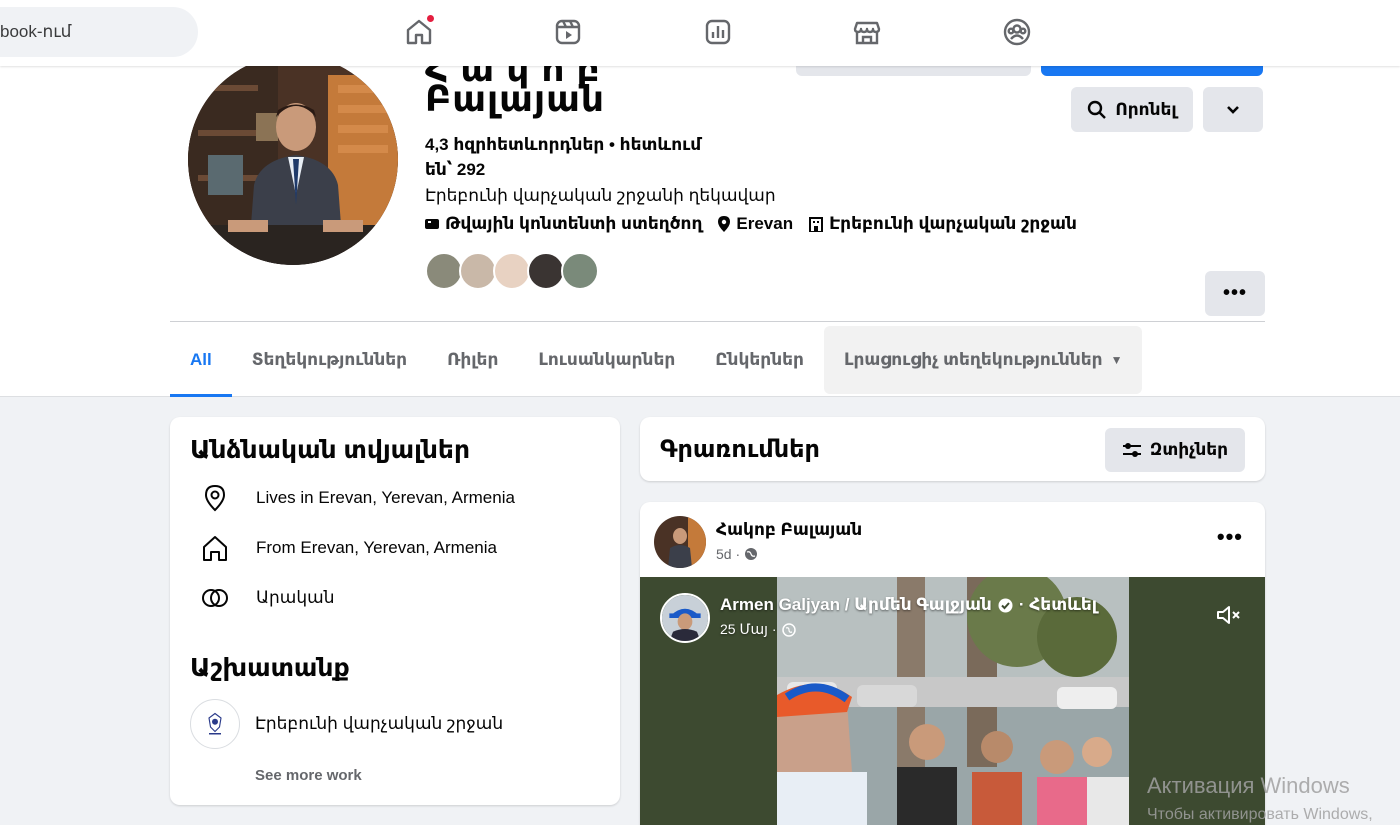  I want to click on work-row: Էրեբունի վարչական շրջան, so click(346, 724).